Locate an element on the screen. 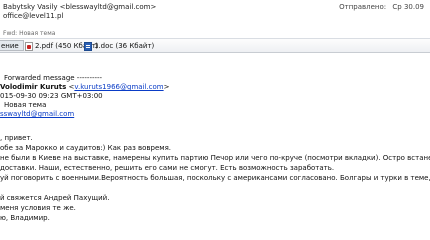 This screenshot has width=430, height=240. signature-line: ю, Владимир. is located at coordinates (25, 218).